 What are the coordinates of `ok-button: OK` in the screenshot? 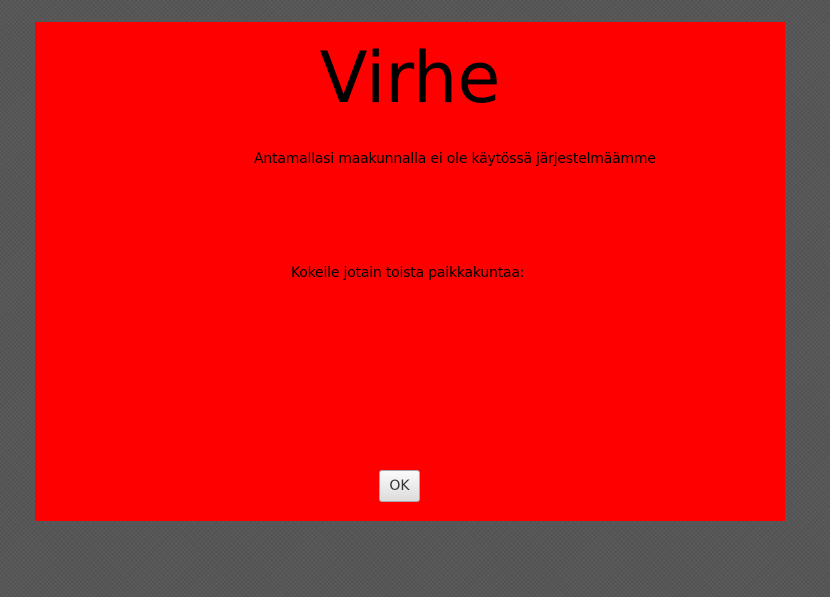 It's located at (399, 486).